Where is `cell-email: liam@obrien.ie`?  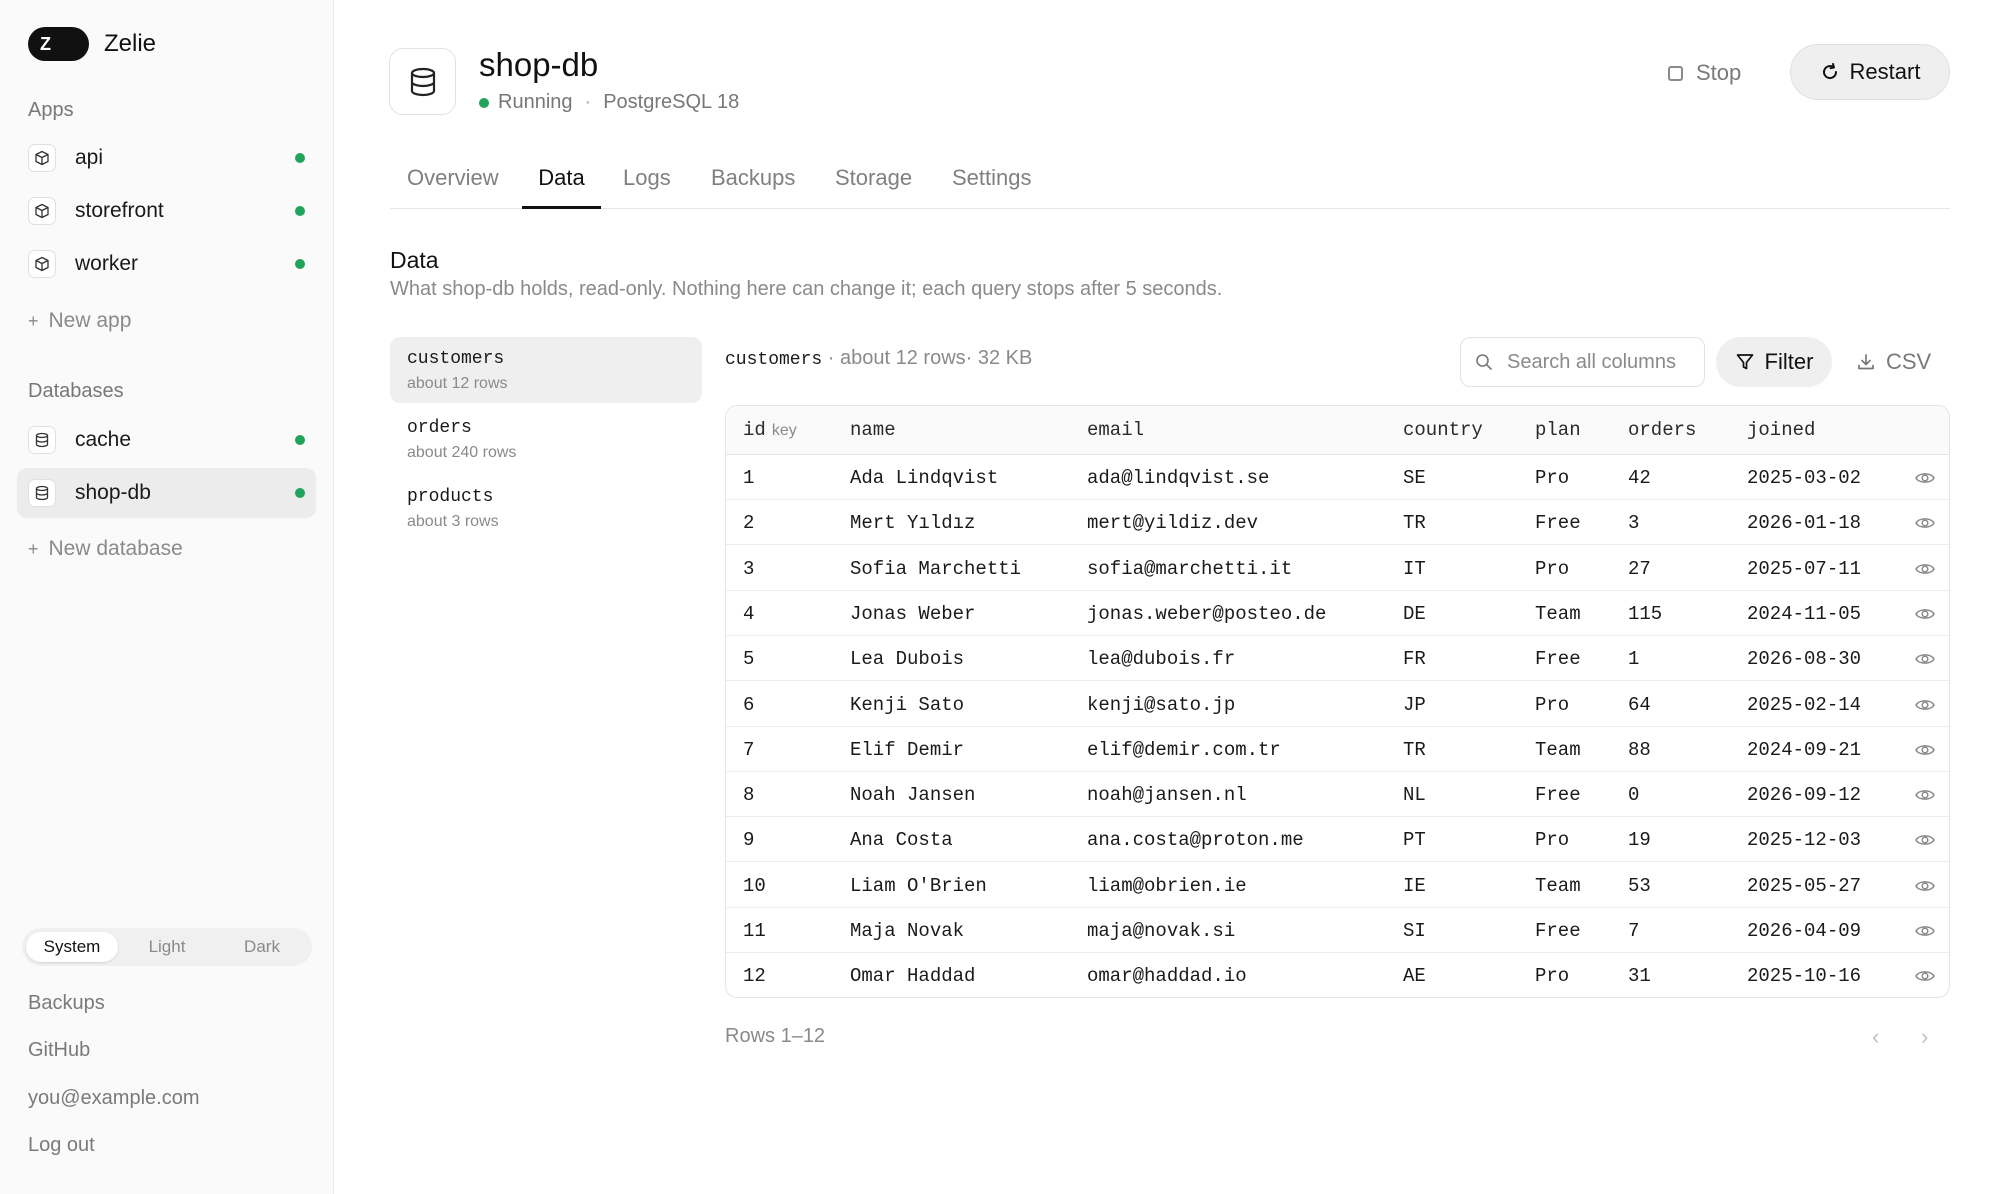
cell-email: liam@obrien.ie is located at coordinates (1167, 885).